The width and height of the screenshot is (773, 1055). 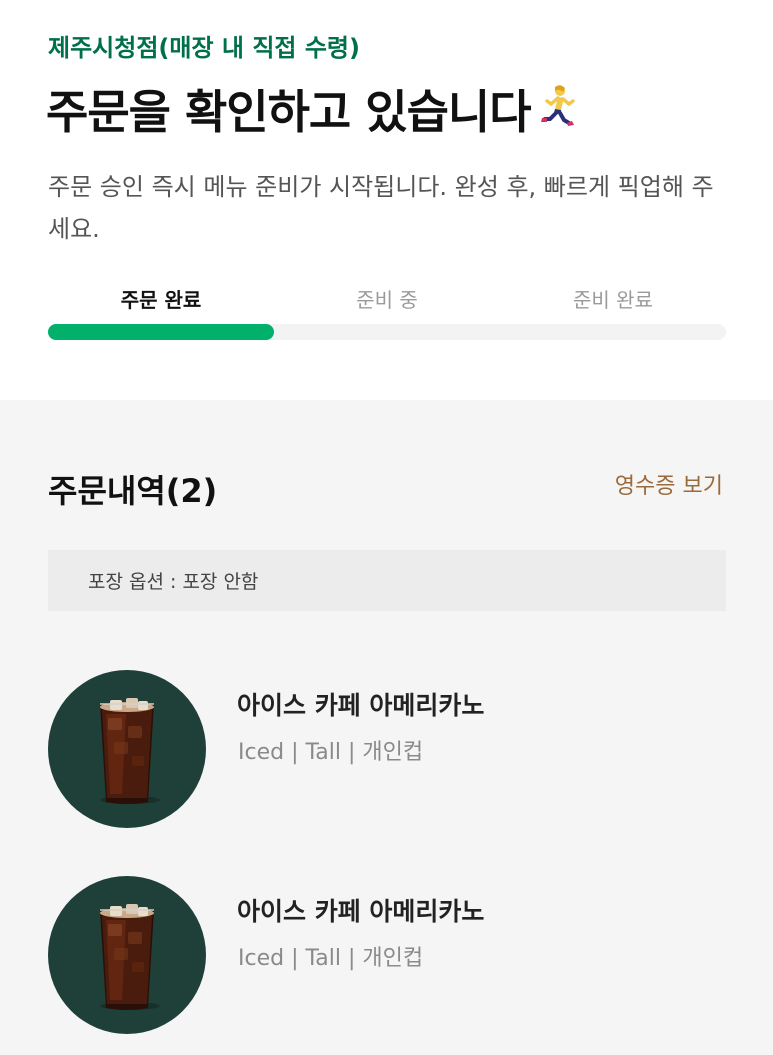 I want to click on view-receipt-link: 영수증 보기, so click(x=669, y=484).